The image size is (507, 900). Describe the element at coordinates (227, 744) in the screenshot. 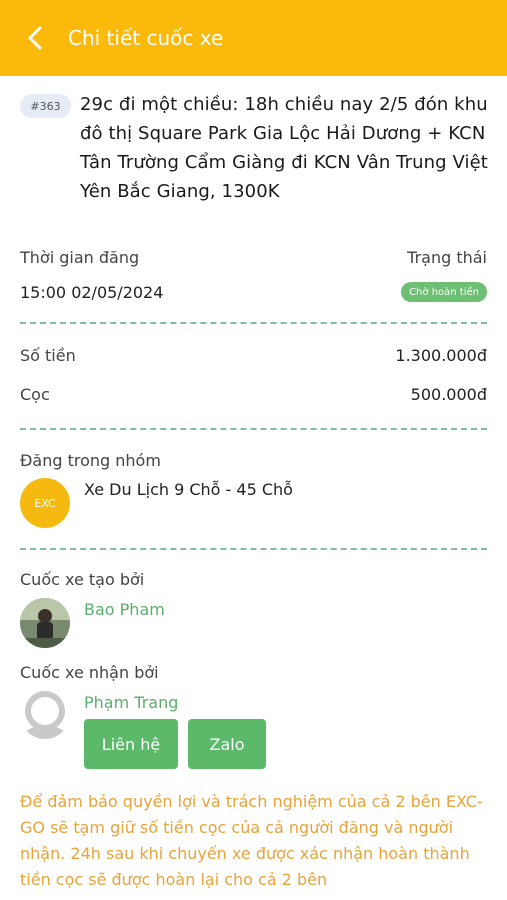

I see `zalo-button: Zalo` at that location.